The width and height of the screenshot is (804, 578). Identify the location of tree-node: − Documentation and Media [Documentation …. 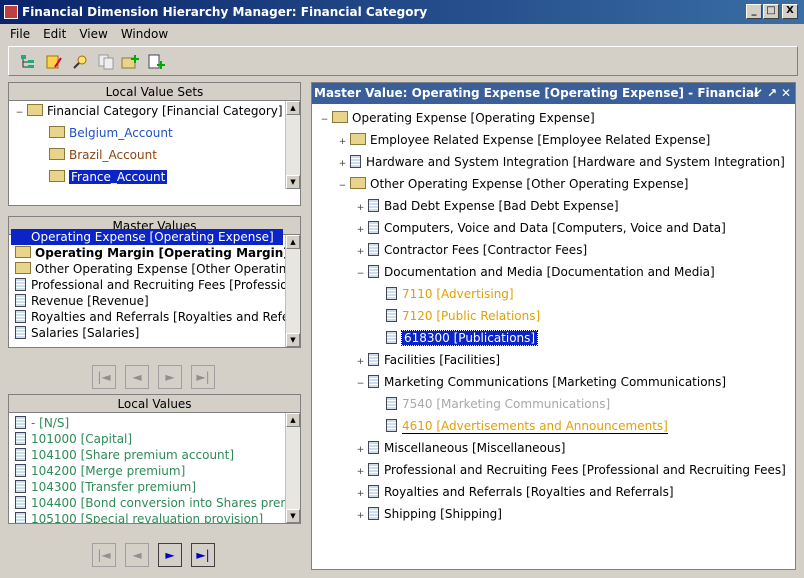
(535, 272).